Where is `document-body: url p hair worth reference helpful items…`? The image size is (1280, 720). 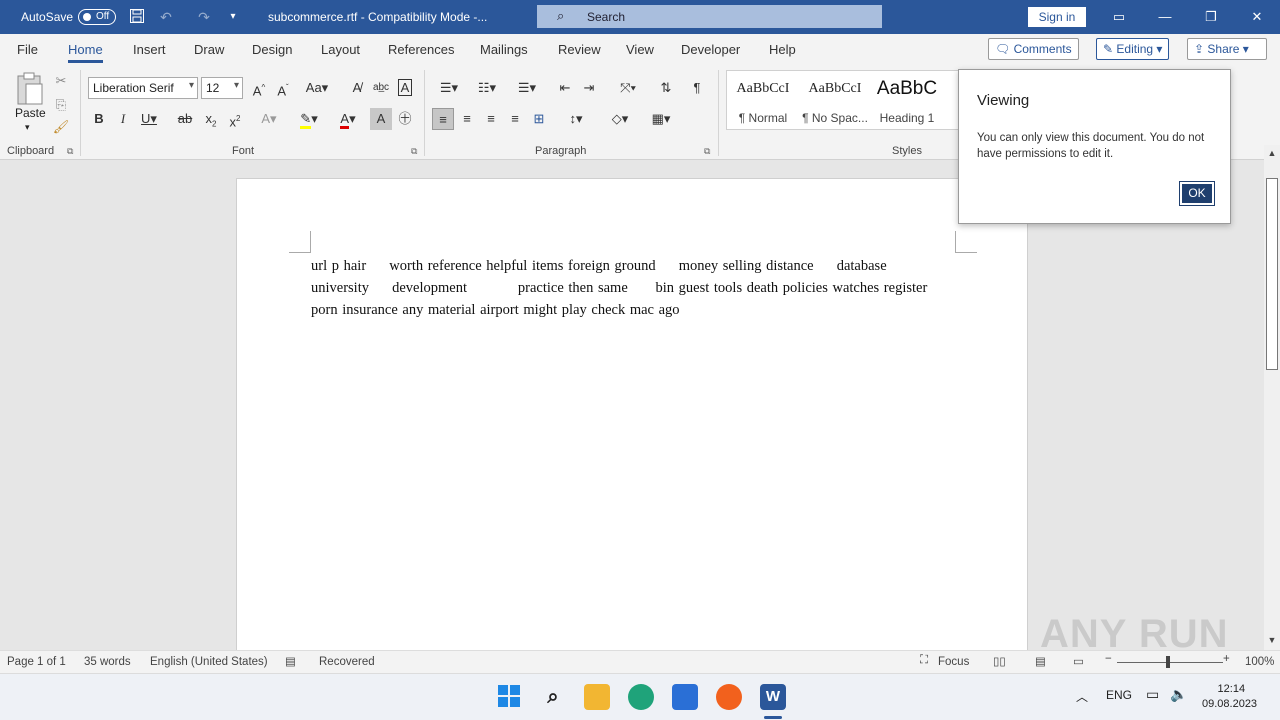 document-body: url p hair worth reference helpful items… is located at coordinates (636, 288).